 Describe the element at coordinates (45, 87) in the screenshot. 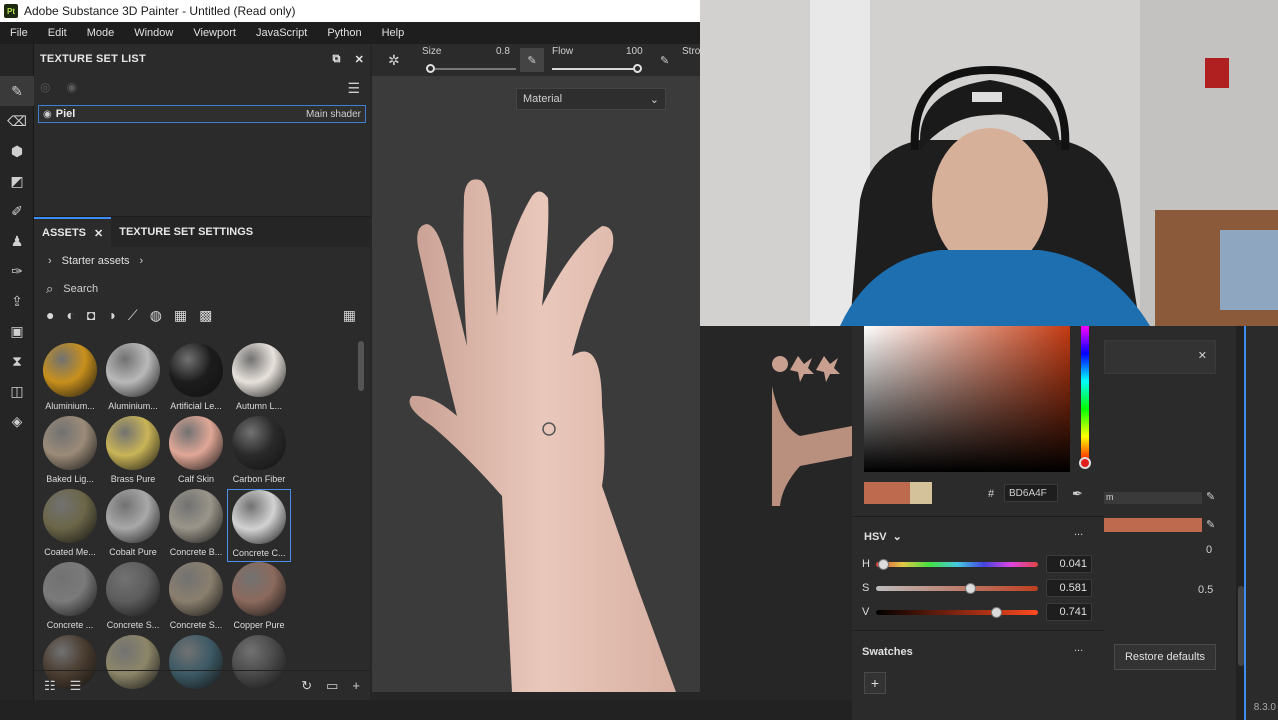

I see `hide-icon: ◎` at that location.